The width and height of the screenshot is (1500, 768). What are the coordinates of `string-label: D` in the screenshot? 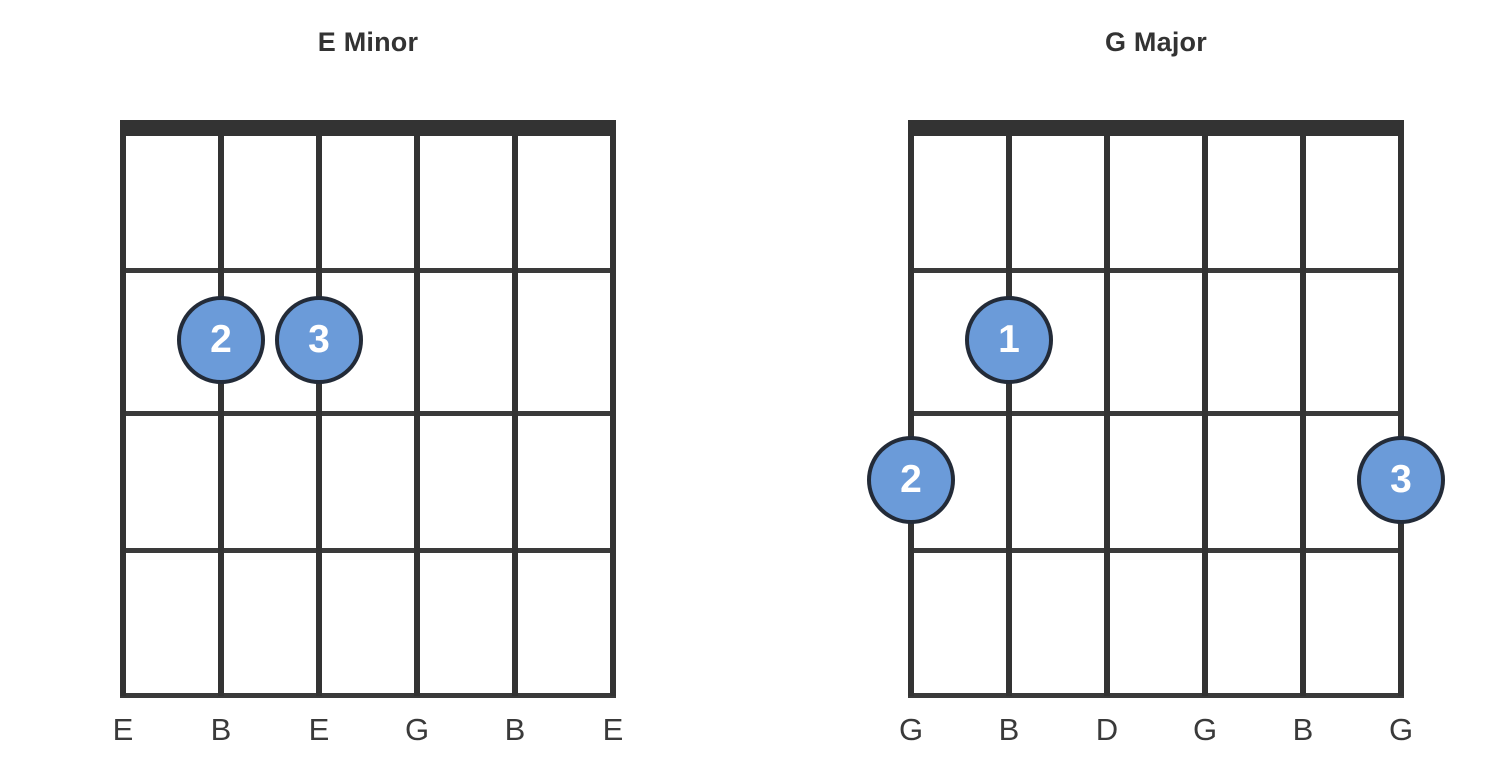 It's located at (1107, 729).